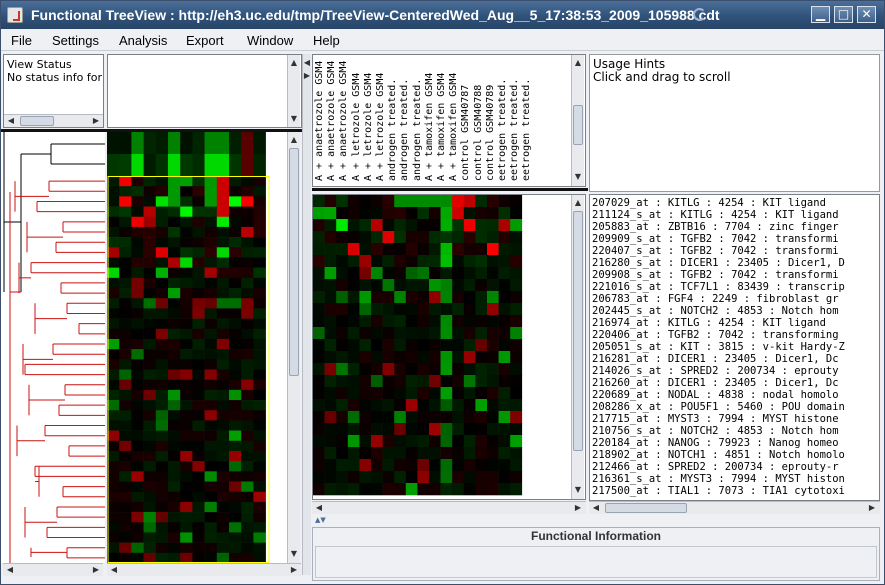  Describe the element at coordinates (320, 520) in the screenshot. I see `split-arrows-icon: ▲▼` at that location.